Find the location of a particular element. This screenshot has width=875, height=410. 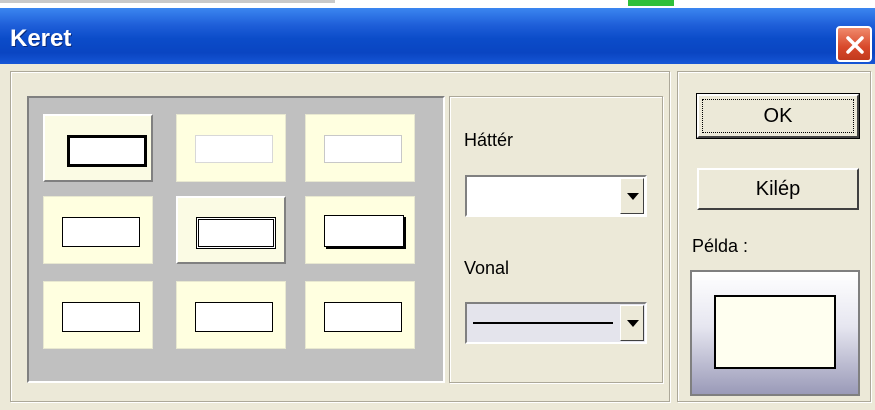

background-window-accent is located at coordinates (651, 3).